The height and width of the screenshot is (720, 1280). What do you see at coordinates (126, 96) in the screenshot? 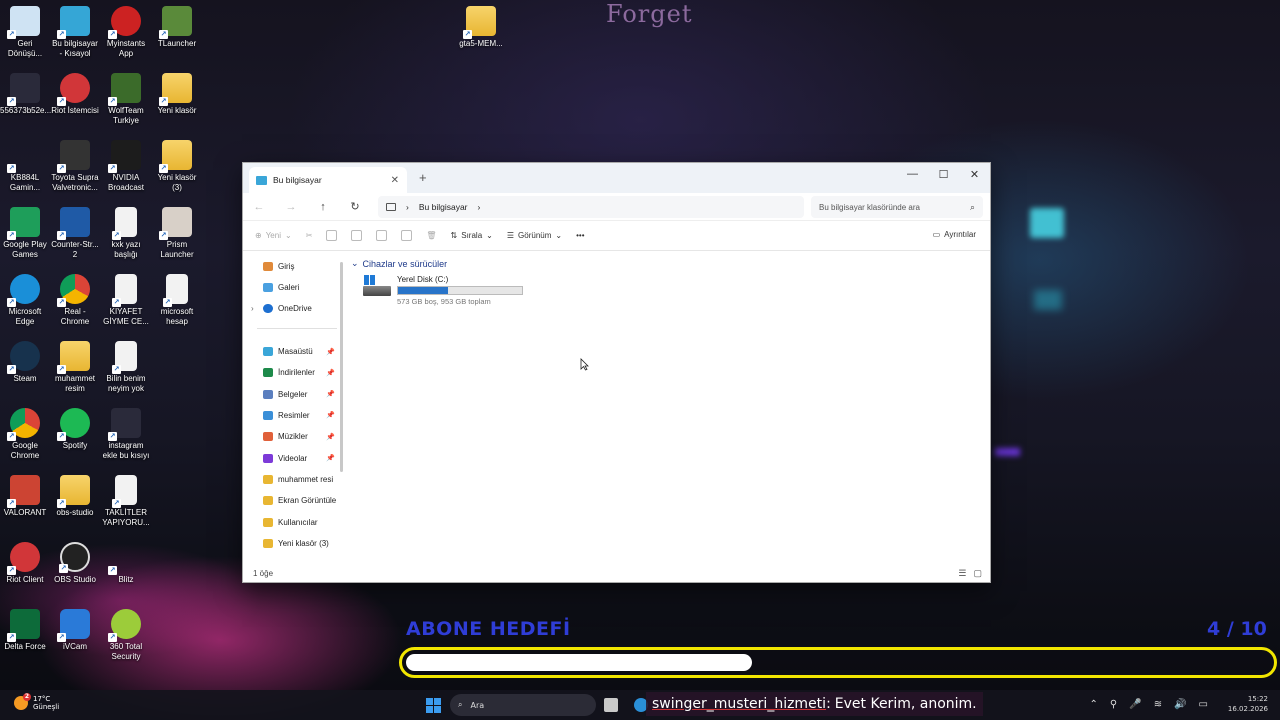
I see `desktop-icon: WolfTeam Turkiye` at bounding box center [126, 96].